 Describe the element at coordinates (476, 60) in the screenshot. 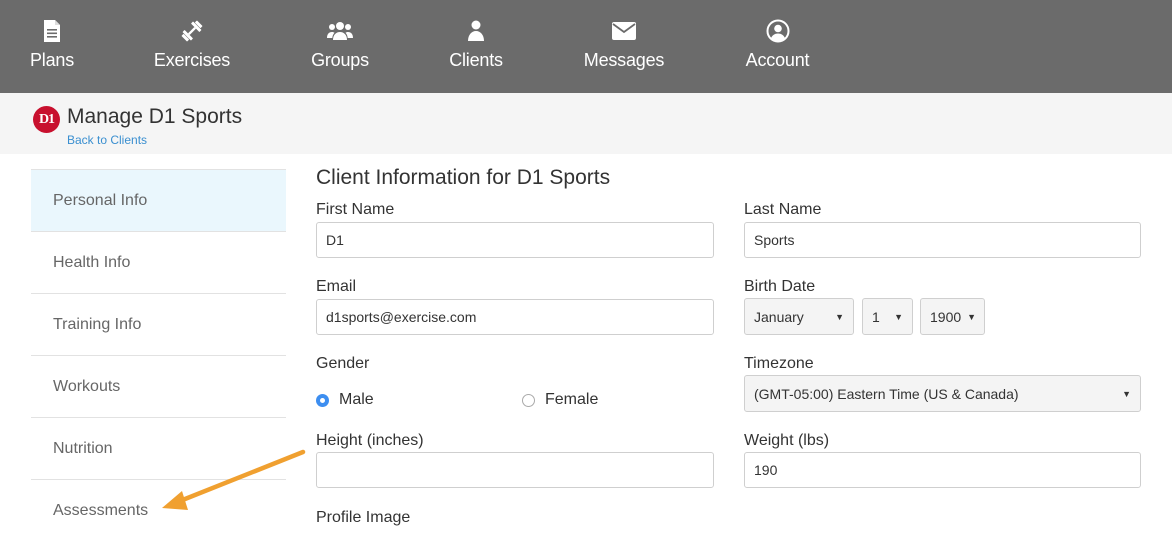

I see `nav-label: Clients` at that location.